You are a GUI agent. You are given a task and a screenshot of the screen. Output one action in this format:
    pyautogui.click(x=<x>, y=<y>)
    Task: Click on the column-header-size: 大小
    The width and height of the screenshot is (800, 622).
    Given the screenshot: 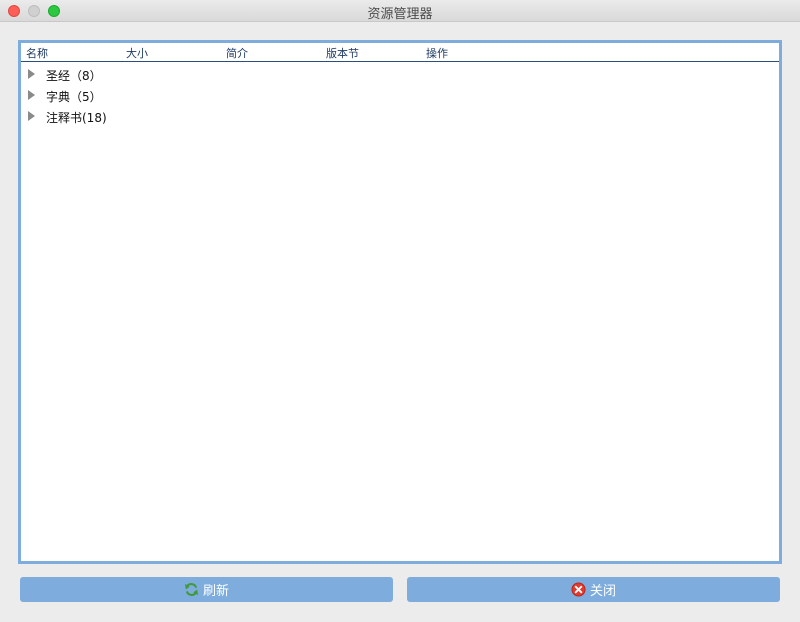 What is the action you would take?
    pyautogui.click(x=137, y=53)
    